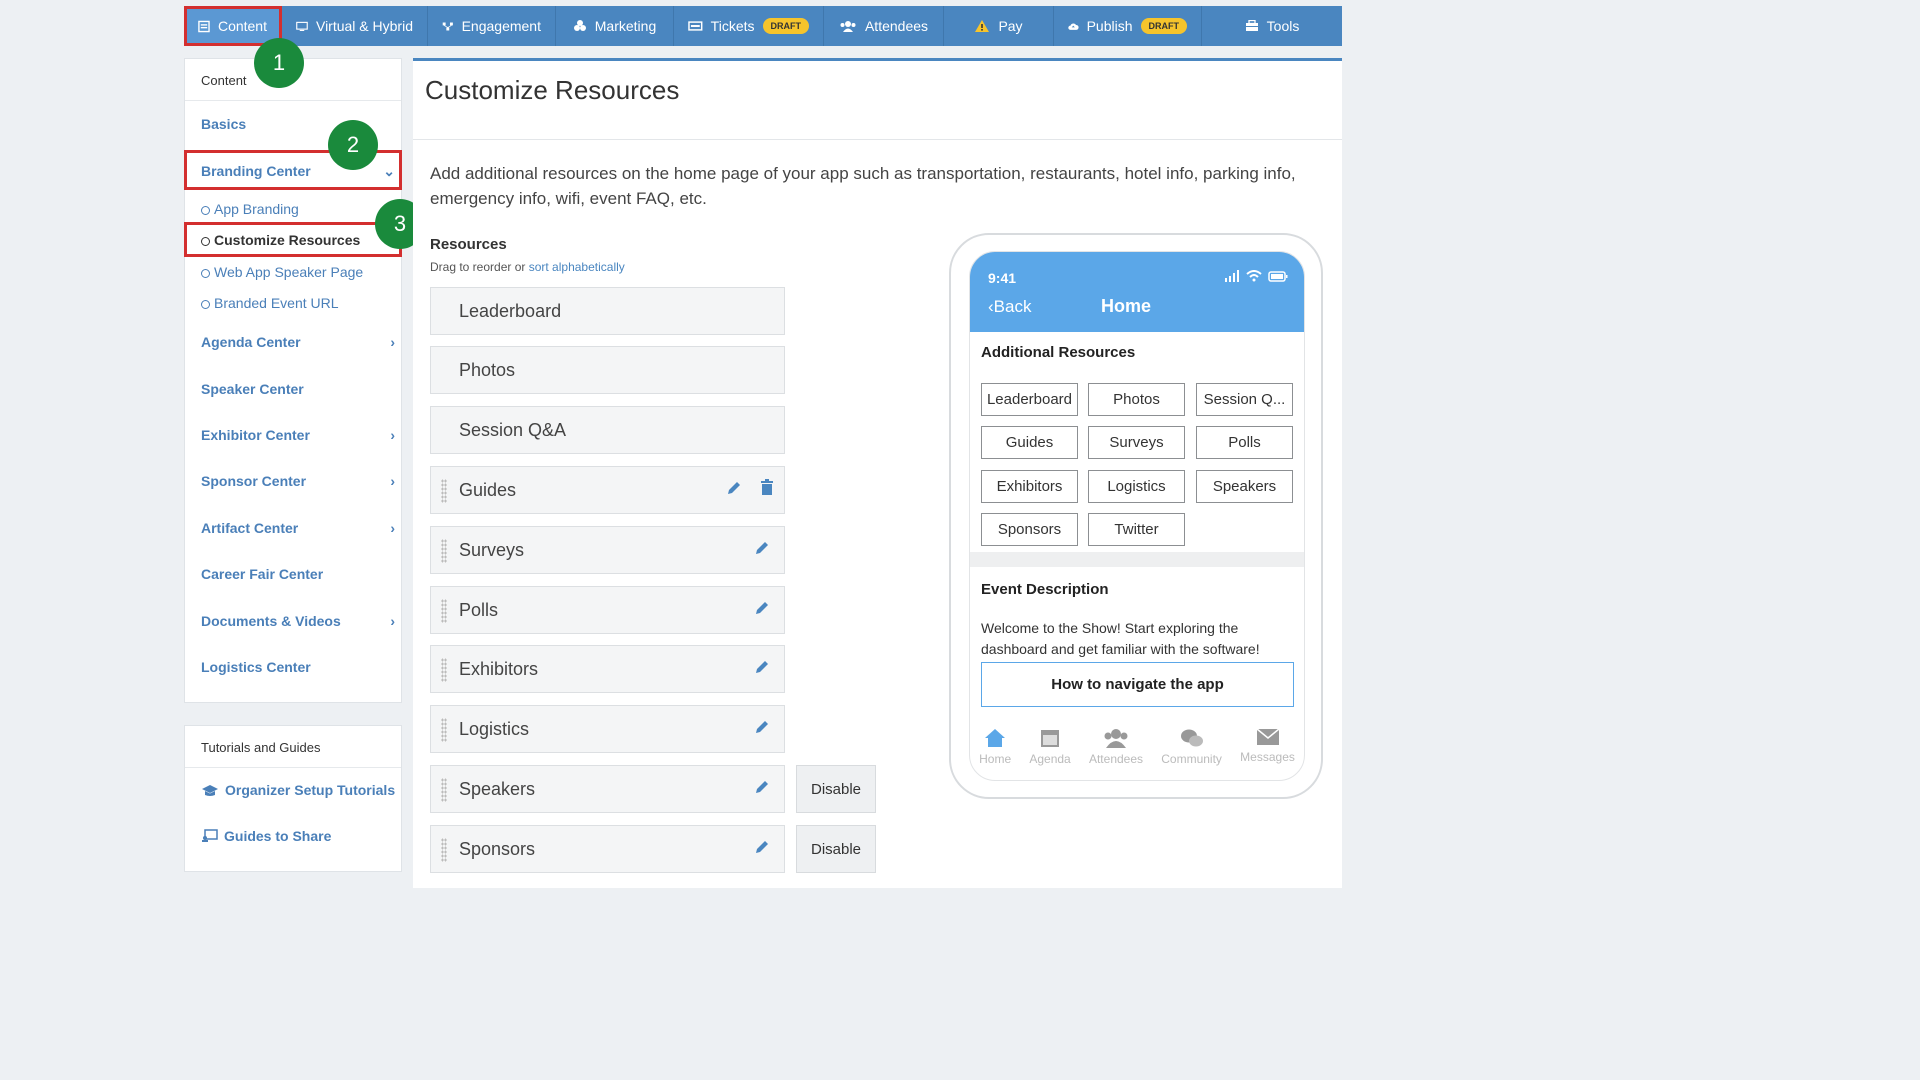  What do you see at coordinates (282, 272) in the screenshot?
I see `sidebar-sub-web-app-speaker-page: Web App Speaker Page` at bounding box center [282, 272].